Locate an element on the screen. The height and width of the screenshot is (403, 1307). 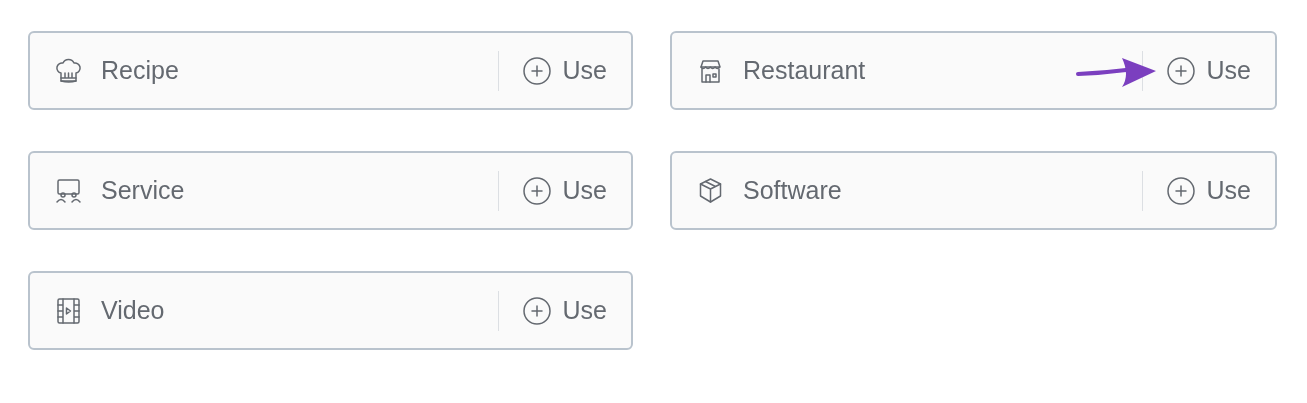
schema-label: Video is located at coordinates (133, 310).